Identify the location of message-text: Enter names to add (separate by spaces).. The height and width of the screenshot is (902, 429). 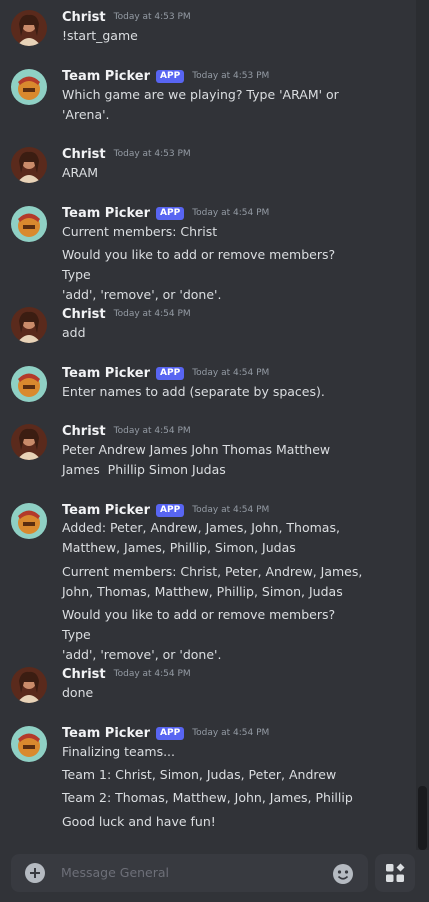
(193, 391).